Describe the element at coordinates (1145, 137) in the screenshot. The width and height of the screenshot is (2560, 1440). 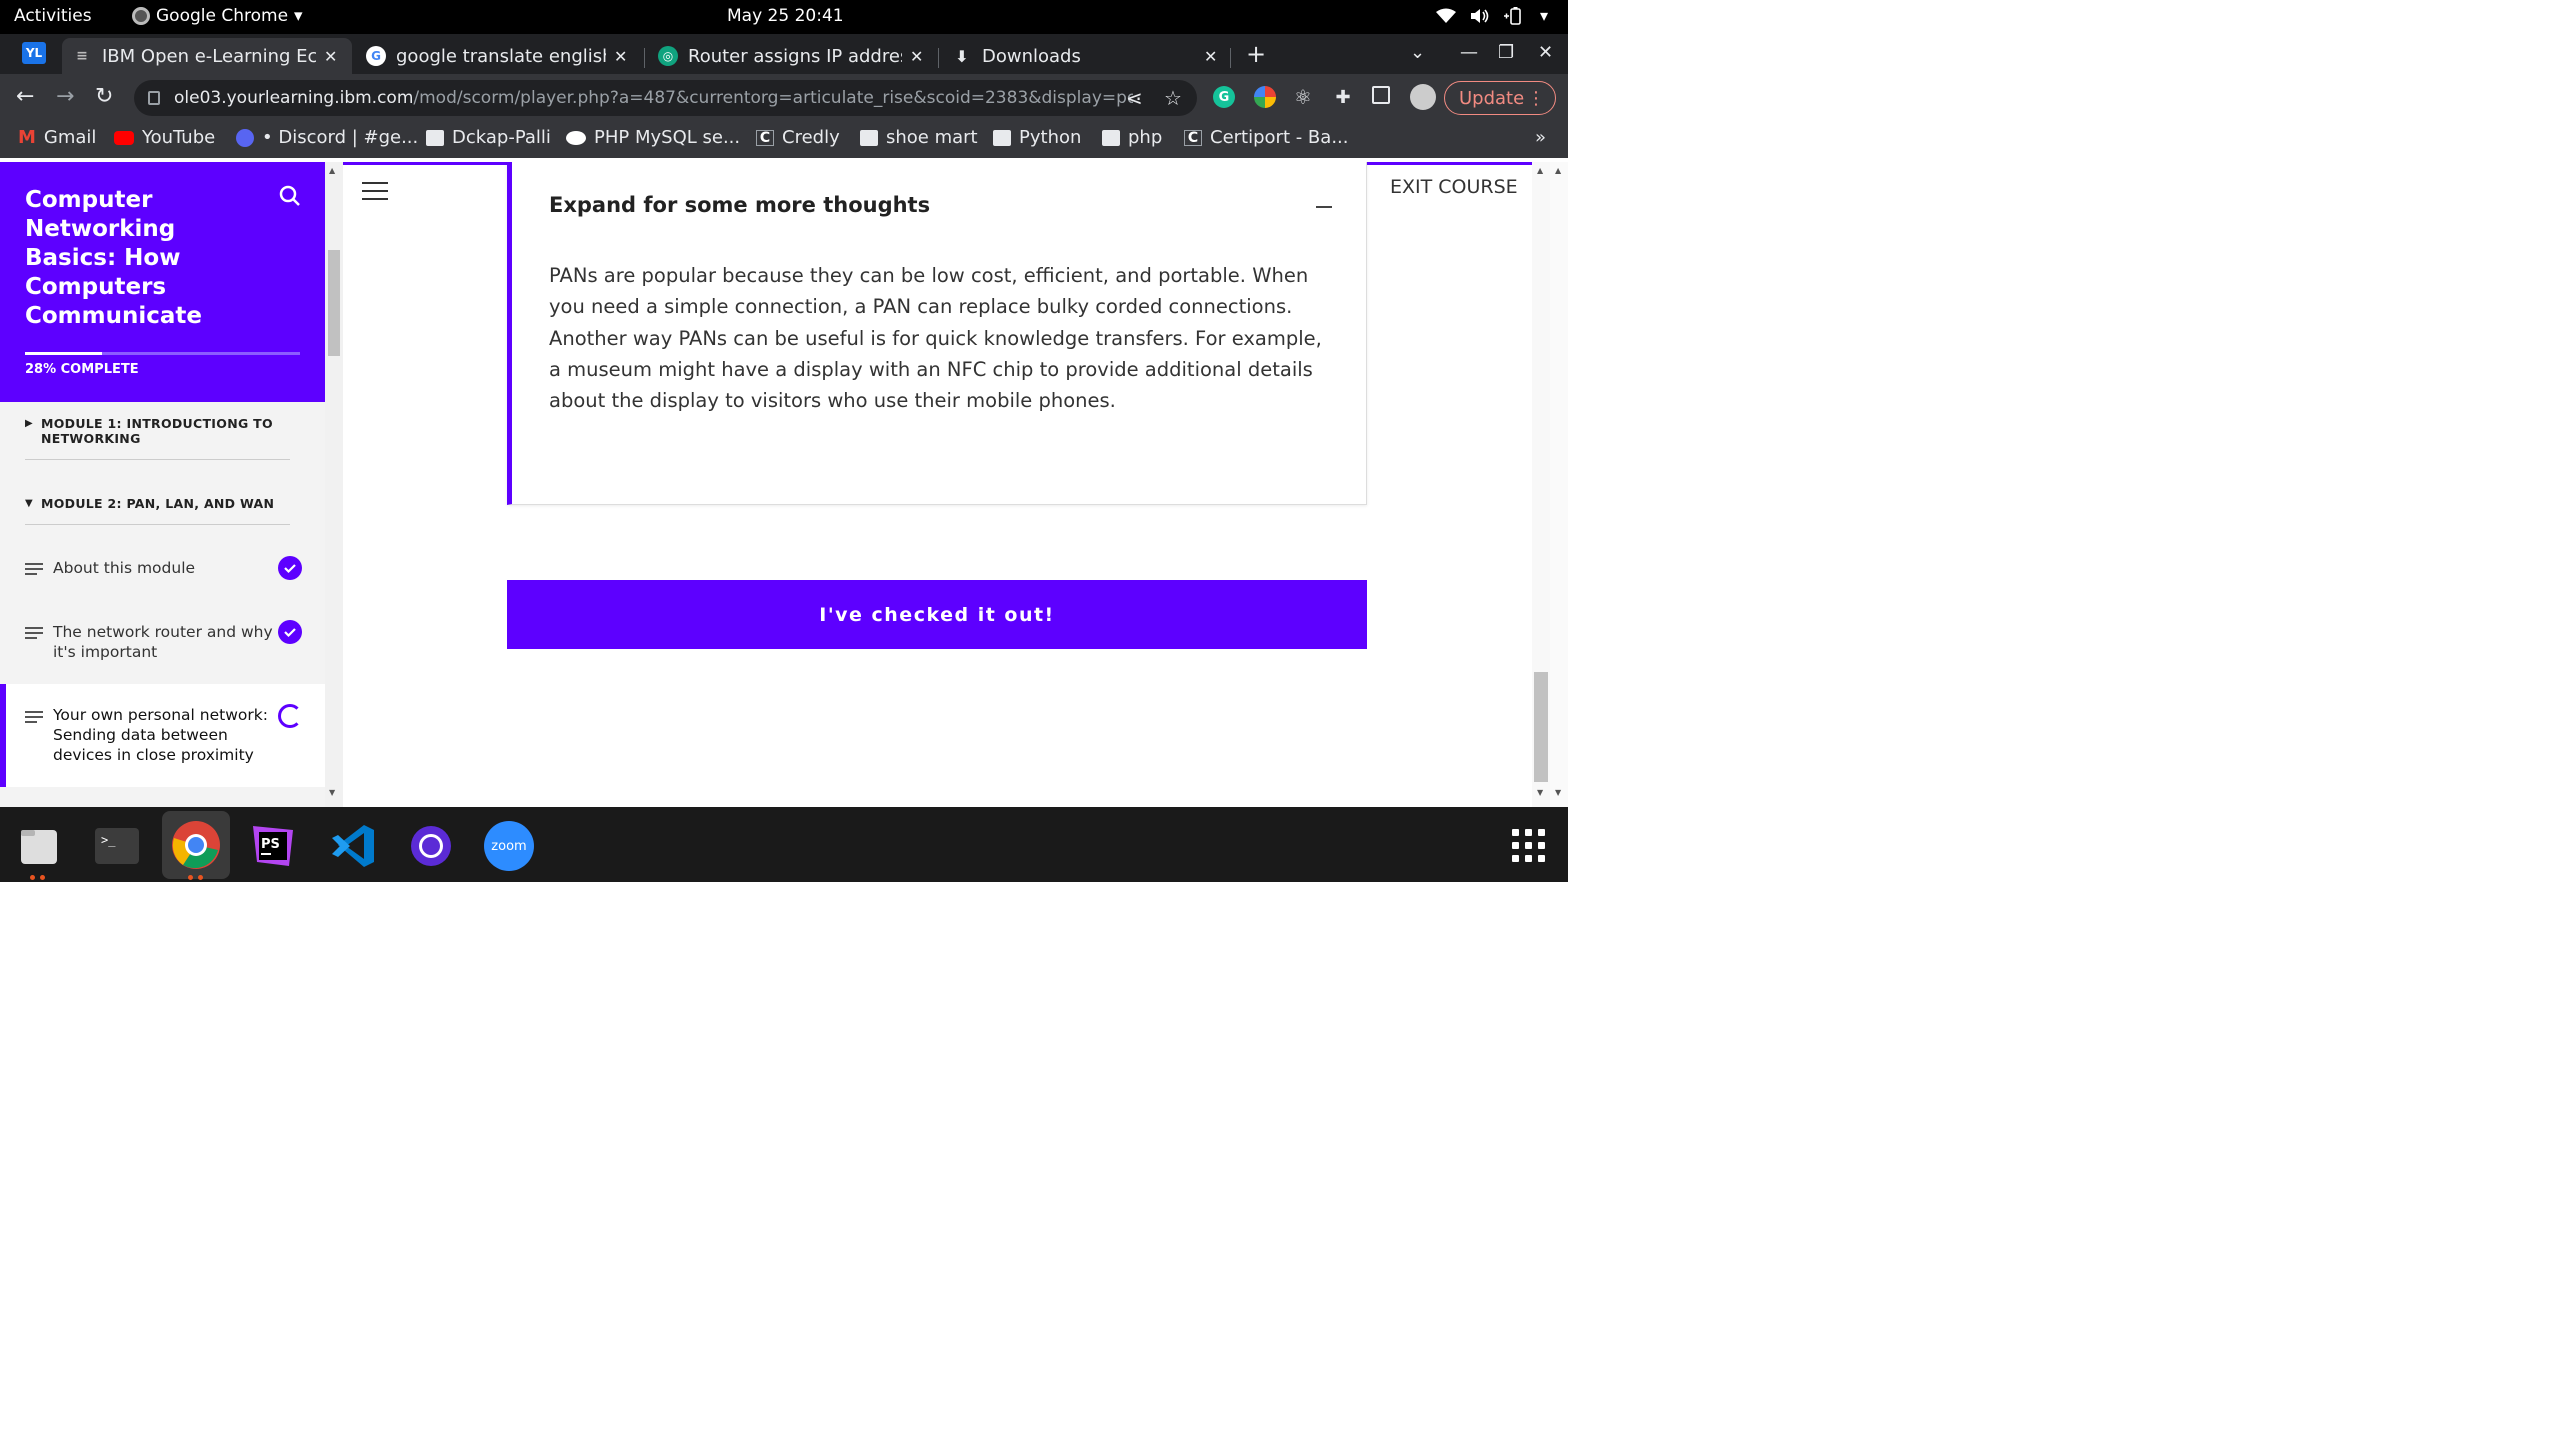
I see `bookmark-label: php` at that location.